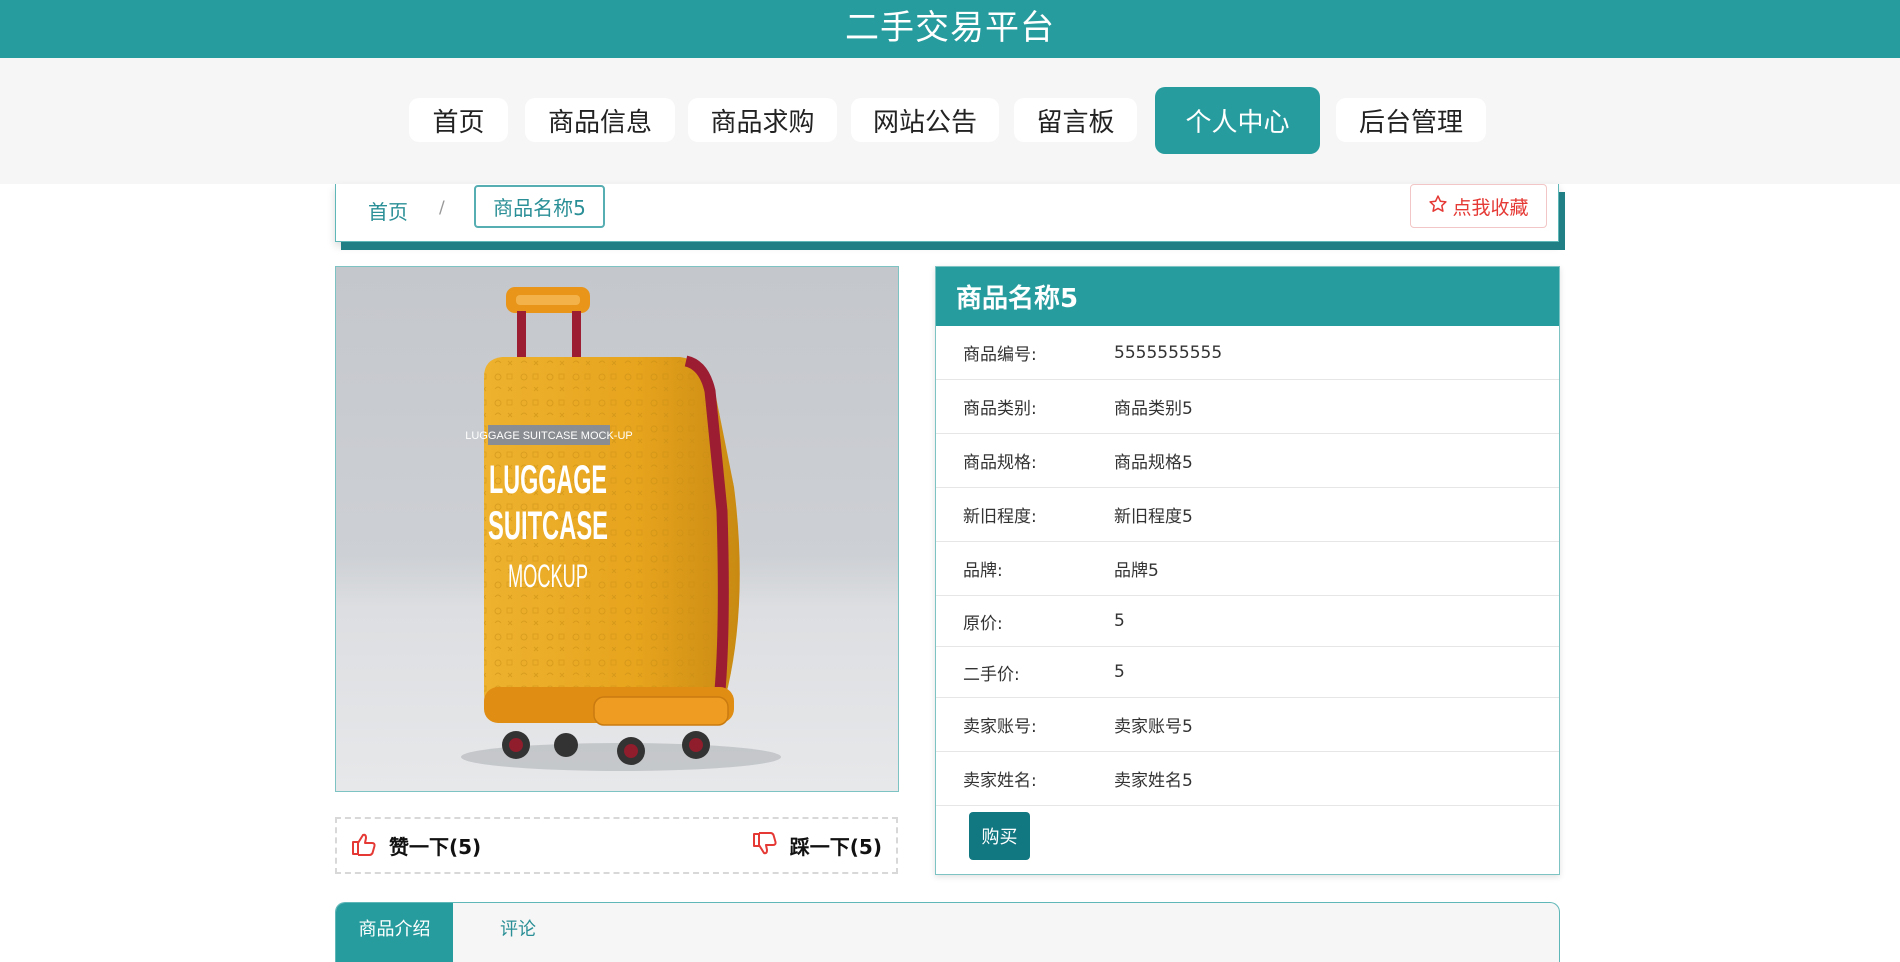 This screenshot has height=962, width=1900. What do you see at coordinates (539, 206) in the screenshot?
I see `breadcrumb-current: 商品名称5` at bounding box center [539, 206].